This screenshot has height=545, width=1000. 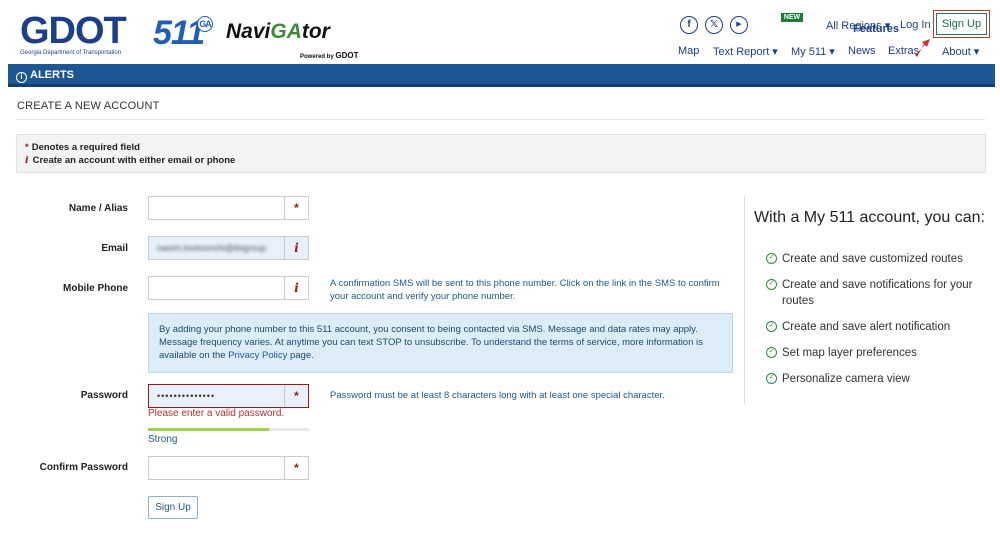 What do you see at coordinates (915, 25) in the screenshot?
I see `log-in-link: Log In` at bounding box center [915, 25].